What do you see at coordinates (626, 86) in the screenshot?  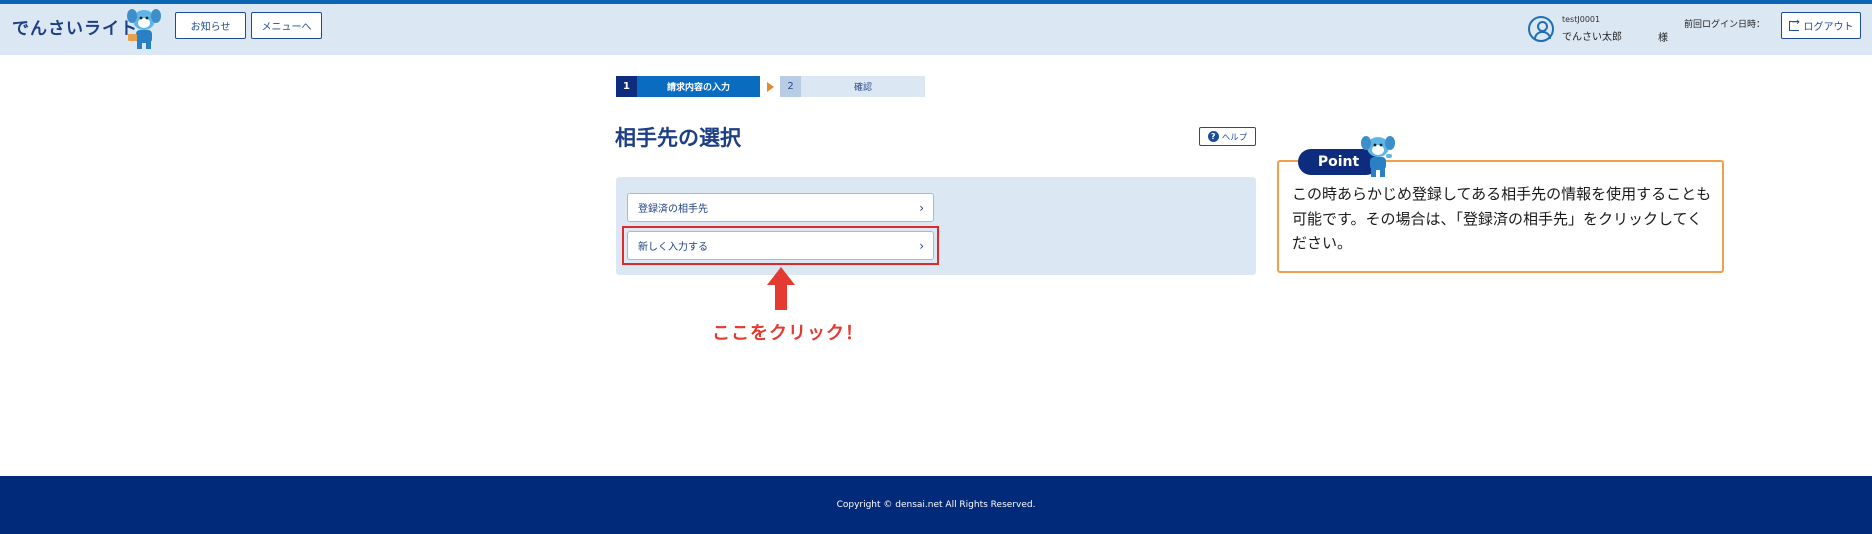 I see `step-1-number: 1` at bounding box center [626, 86].